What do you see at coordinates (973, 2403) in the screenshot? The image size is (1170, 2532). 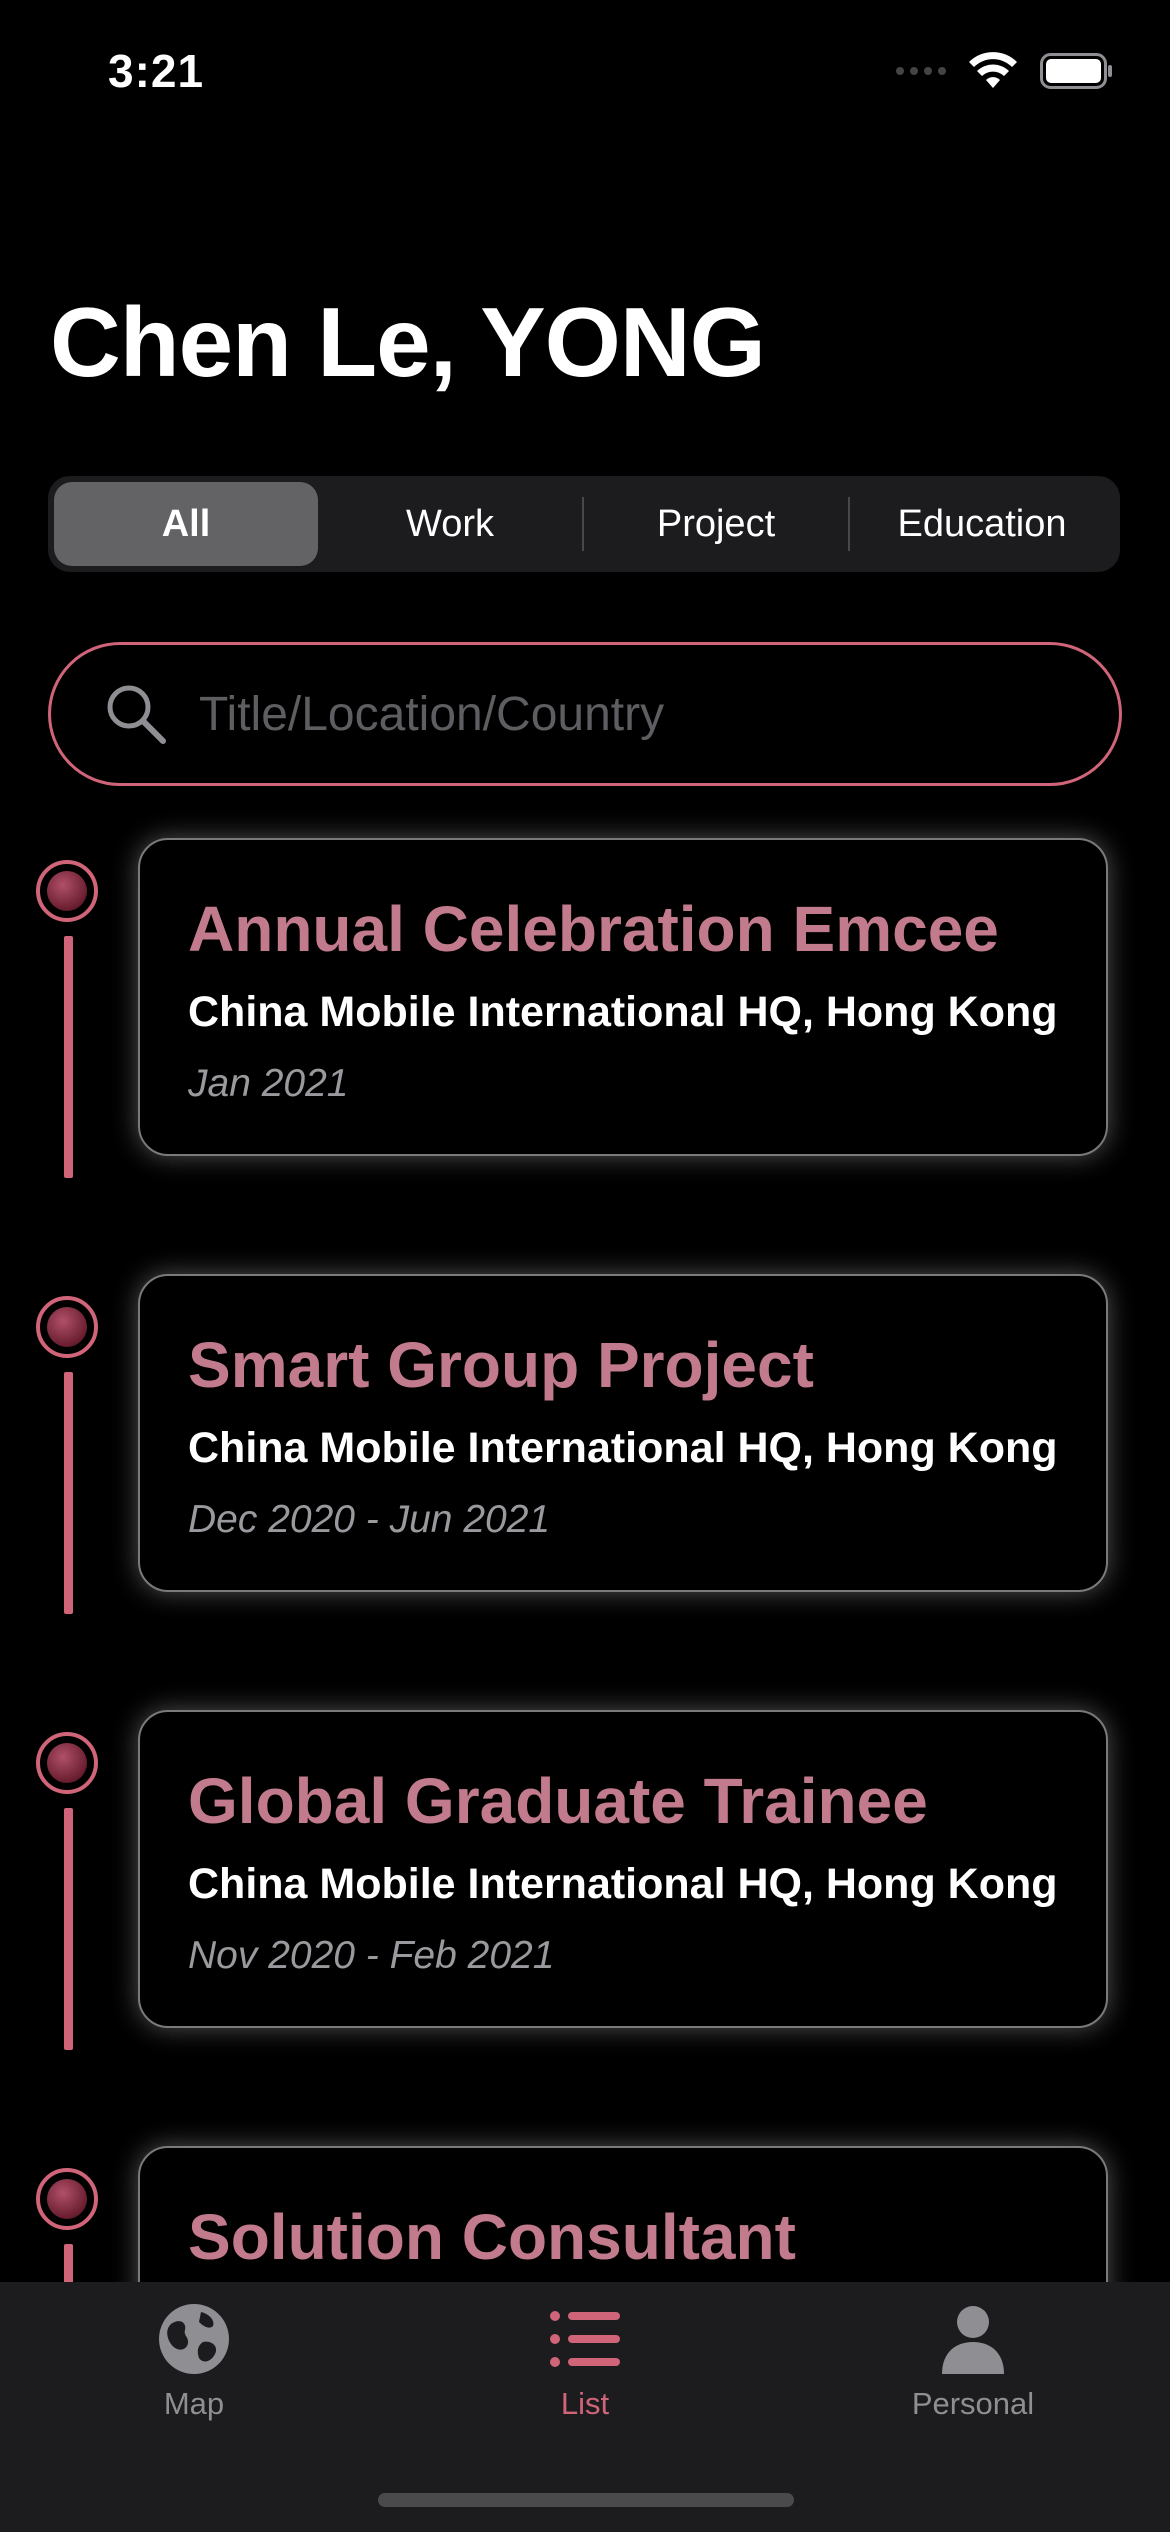 I see `tab-label: Personal` at bounding box center [973, 2403].